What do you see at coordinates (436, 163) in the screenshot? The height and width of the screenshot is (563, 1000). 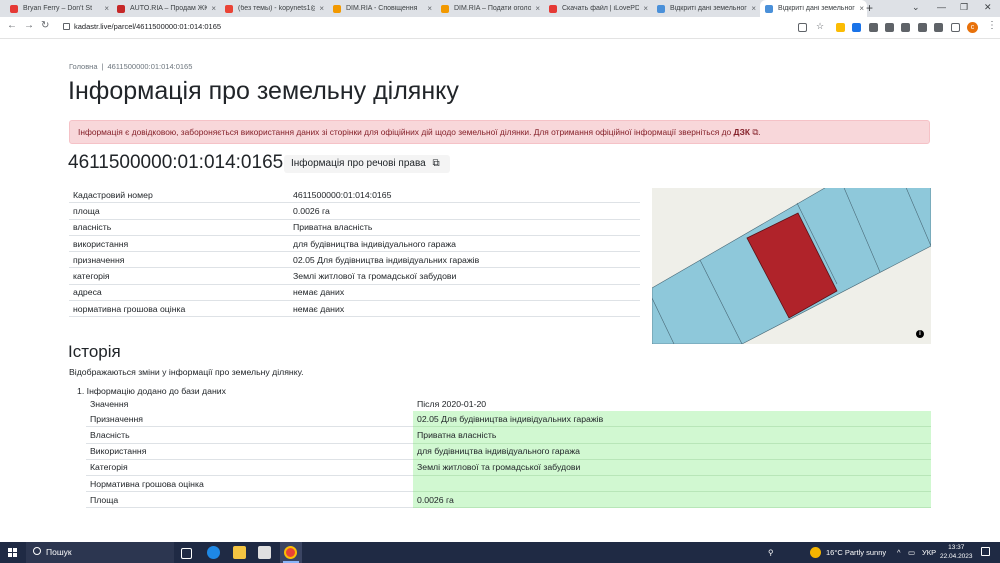 I see `external-link-icon: ⧉` at bounding box center [436, 163].